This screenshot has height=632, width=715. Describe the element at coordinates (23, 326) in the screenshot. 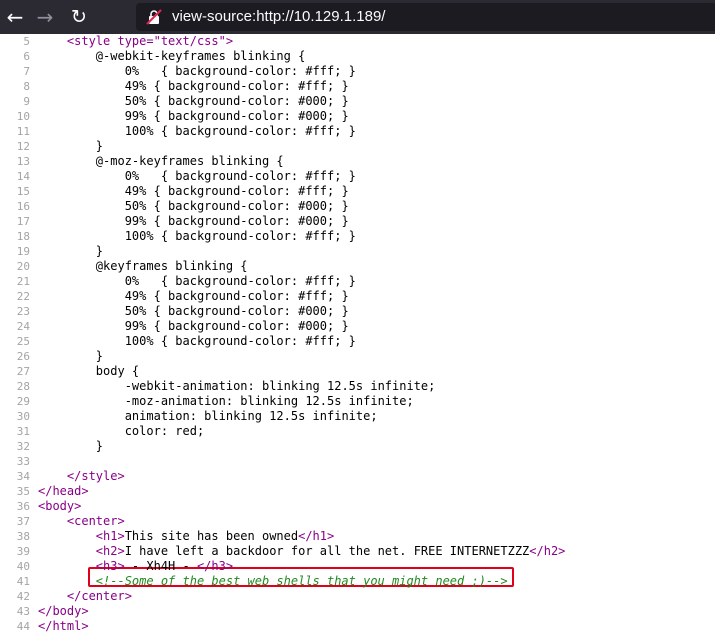

I see `line-number: 24` at that location.